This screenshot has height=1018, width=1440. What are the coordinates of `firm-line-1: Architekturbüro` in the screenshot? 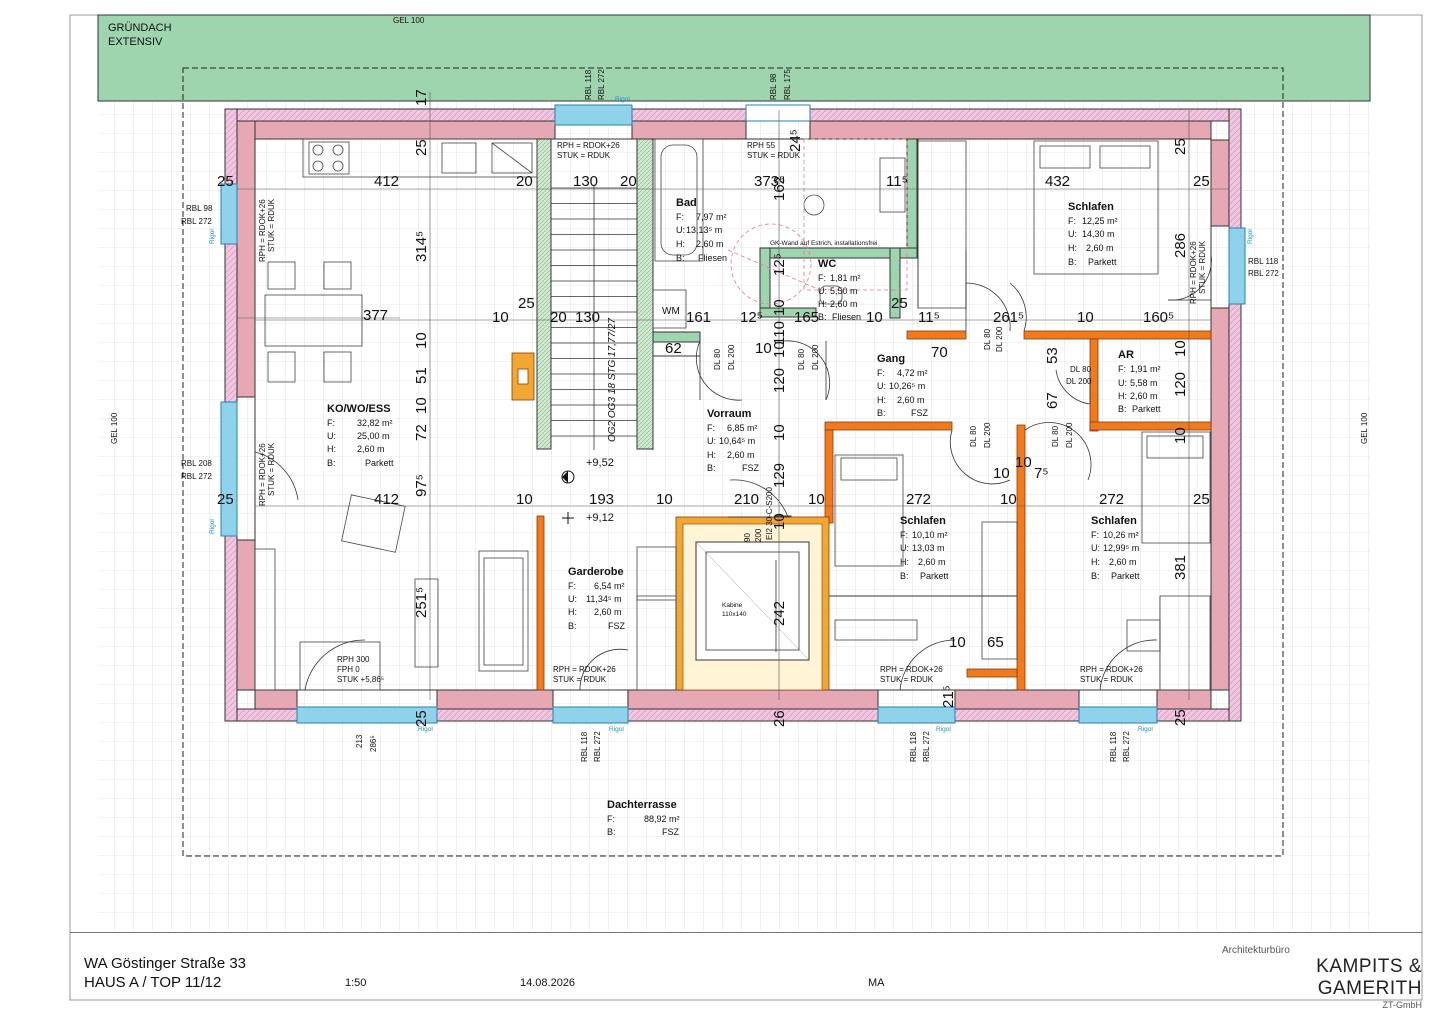 It's located at (1256, 950).